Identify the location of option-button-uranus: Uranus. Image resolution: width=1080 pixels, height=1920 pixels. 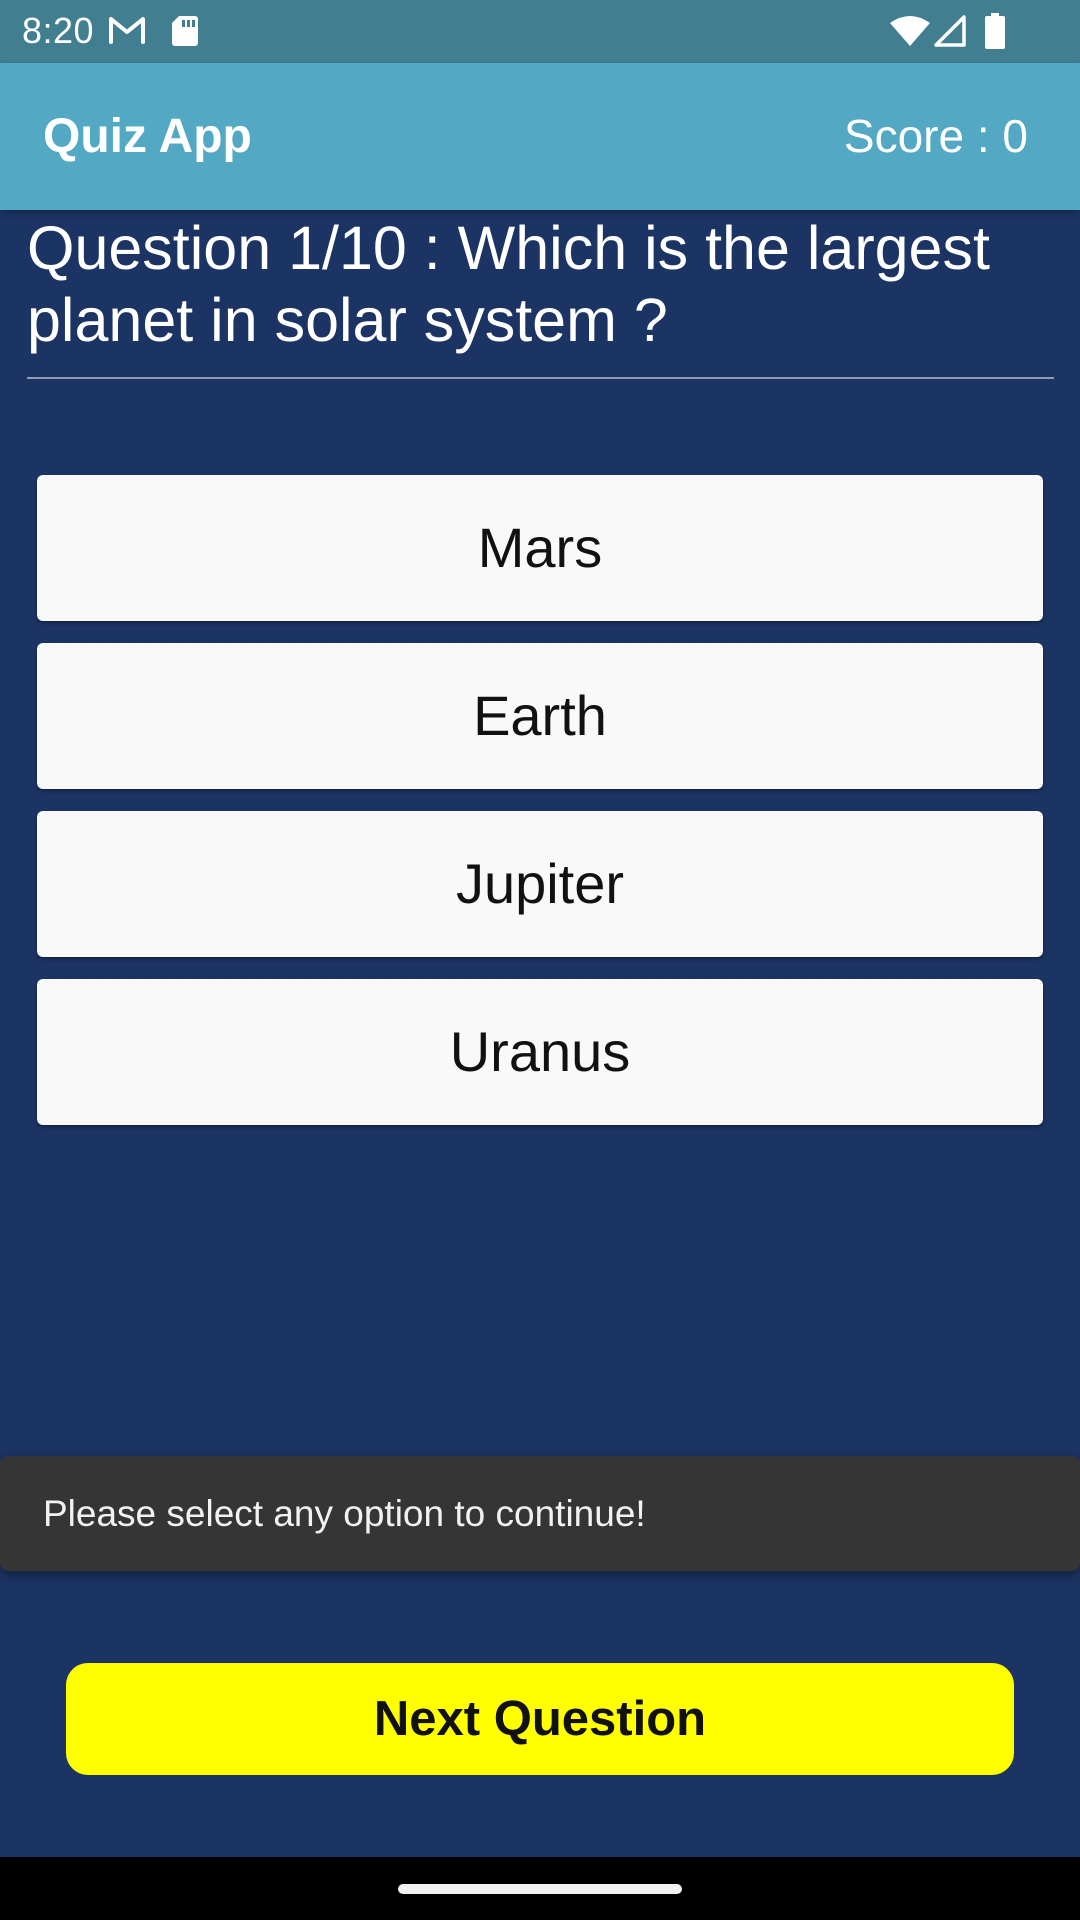
(540, 1052).